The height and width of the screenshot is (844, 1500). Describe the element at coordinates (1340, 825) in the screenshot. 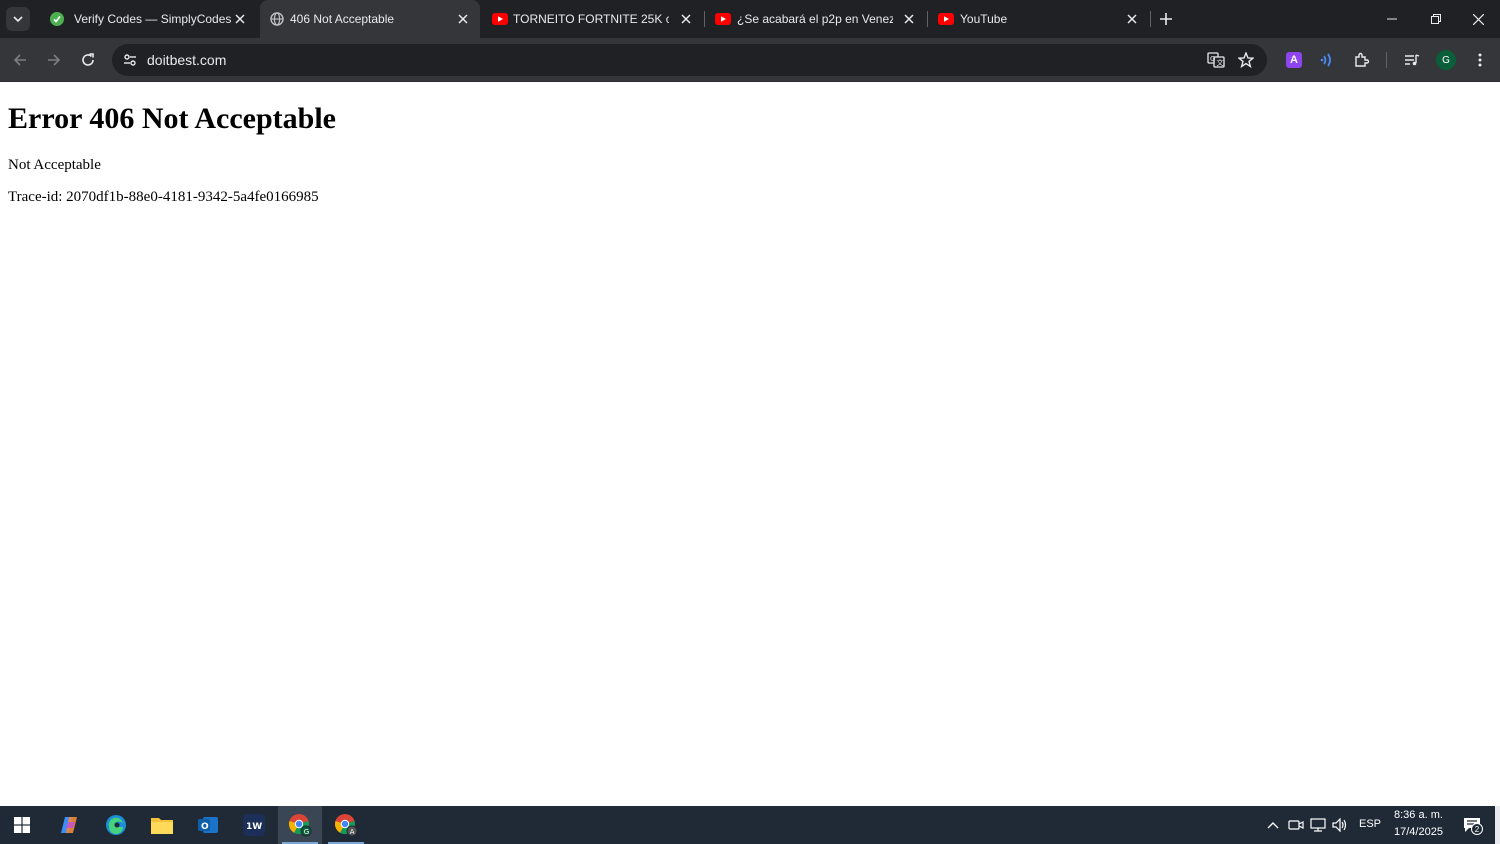

I see `volume-icon` at that location.